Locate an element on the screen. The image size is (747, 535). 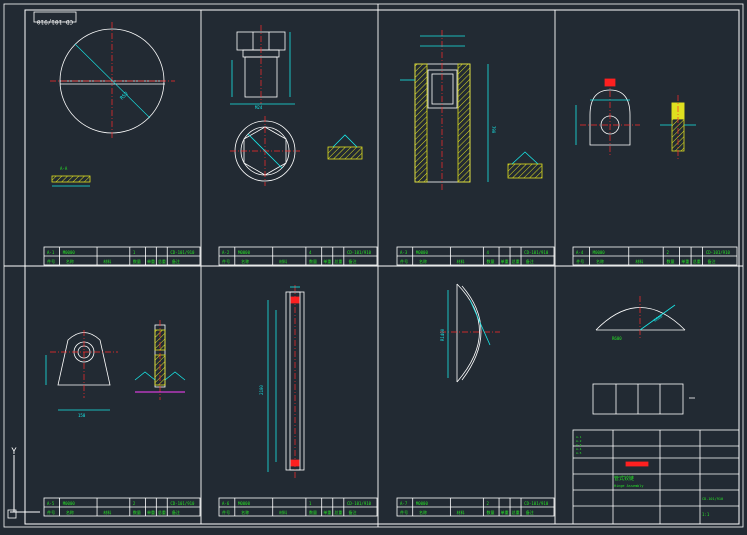
drawing-label: CD-101/910 is located at coordinates (55, 21).